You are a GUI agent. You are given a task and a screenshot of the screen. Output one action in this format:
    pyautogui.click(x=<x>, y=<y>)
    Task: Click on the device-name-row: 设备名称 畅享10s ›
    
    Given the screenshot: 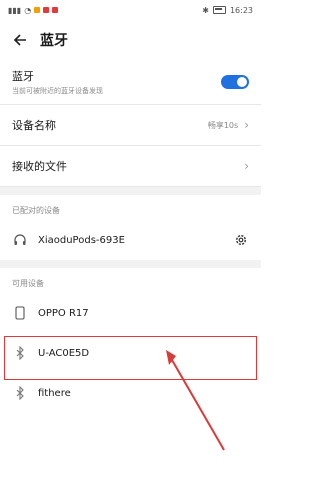 What is the action you would take?
    pyautogui.click(x=130, y=125)
    